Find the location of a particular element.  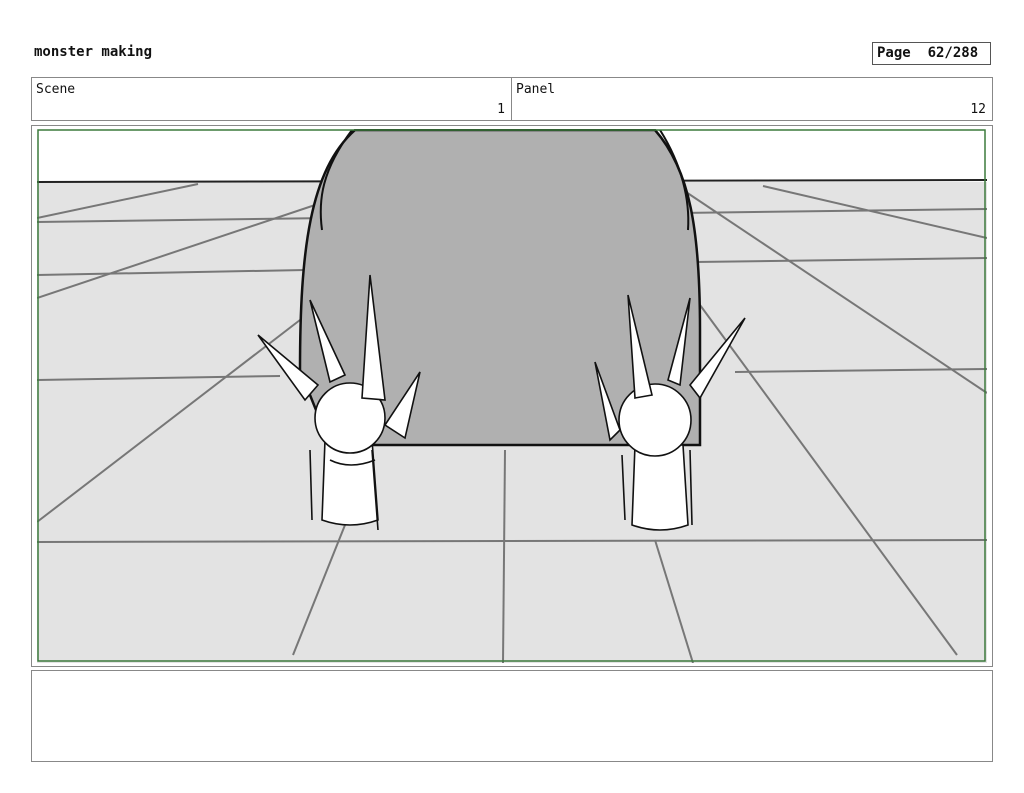

panel-label: Panel is located at coordinates (536, 89).